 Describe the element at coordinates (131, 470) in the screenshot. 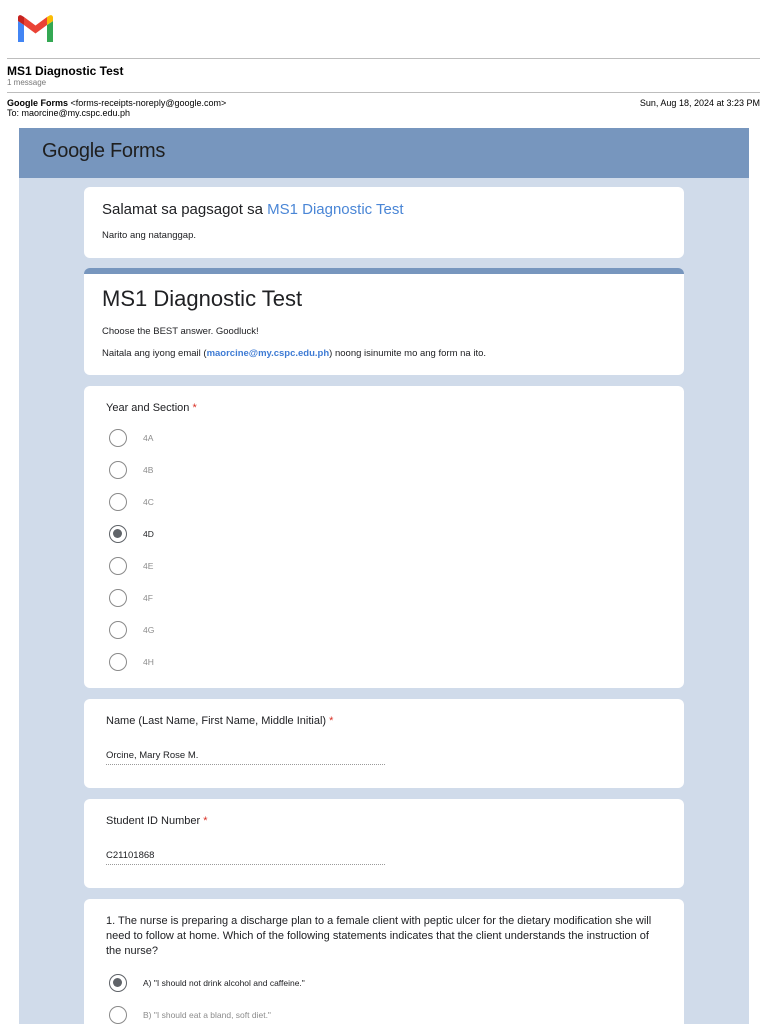

I see `option-4b: 4B` at that location.